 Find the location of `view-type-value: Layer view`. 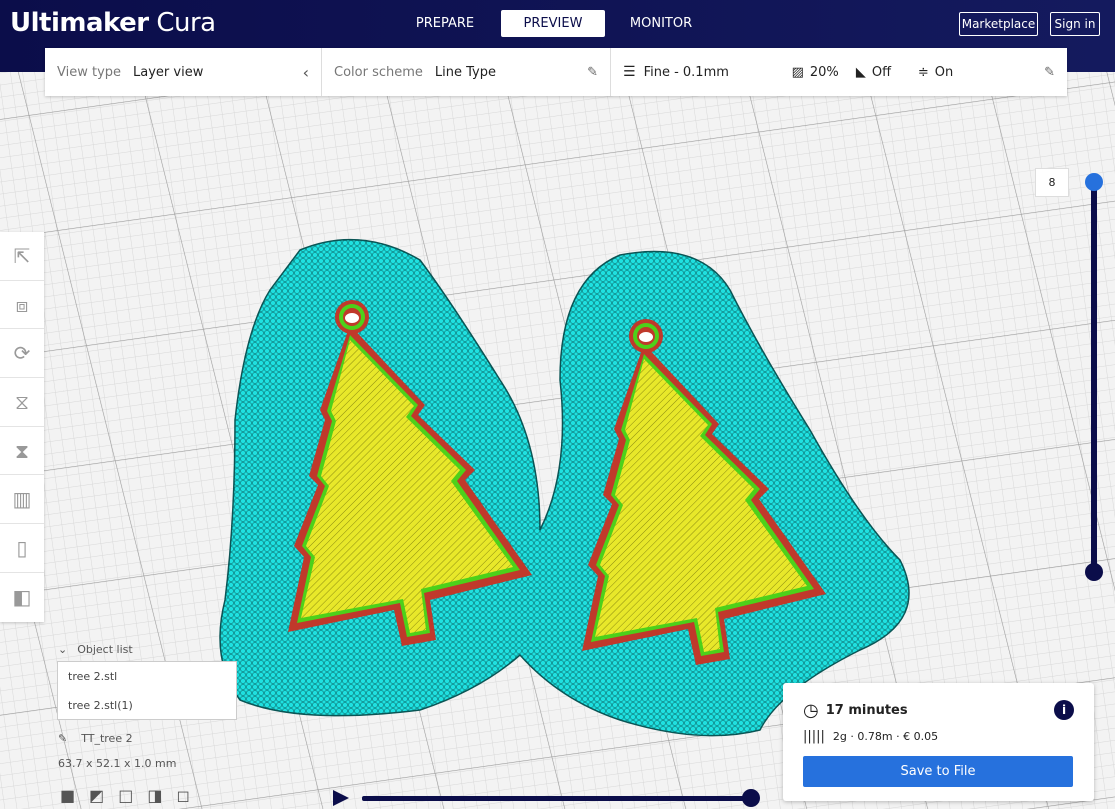

view-type-value: Layer view is located at coordinates (168, 72).